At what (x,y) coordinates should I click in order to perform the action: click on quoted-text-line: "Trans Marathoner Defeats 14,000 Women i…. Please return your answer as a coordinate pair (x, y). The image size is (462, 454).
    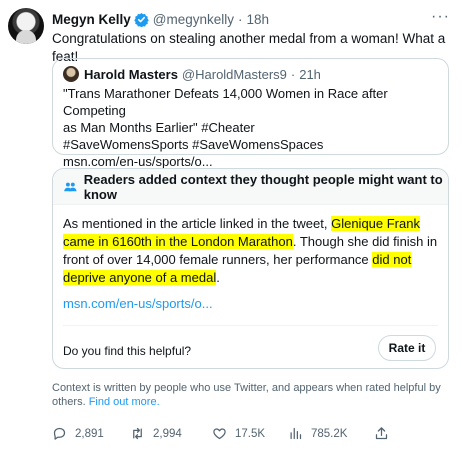
    Looking at the image, I should click on (225, 102).